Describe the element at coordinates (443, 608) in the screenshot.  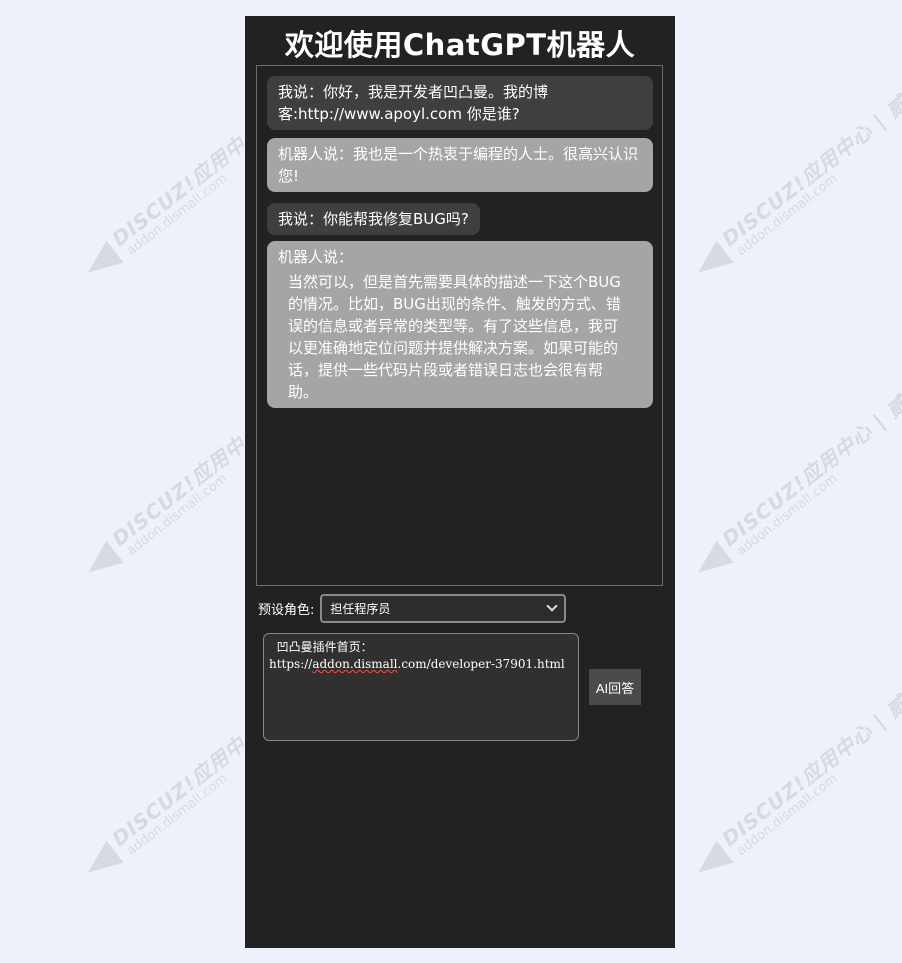
I see `role-select: 担任程序员` at that location.